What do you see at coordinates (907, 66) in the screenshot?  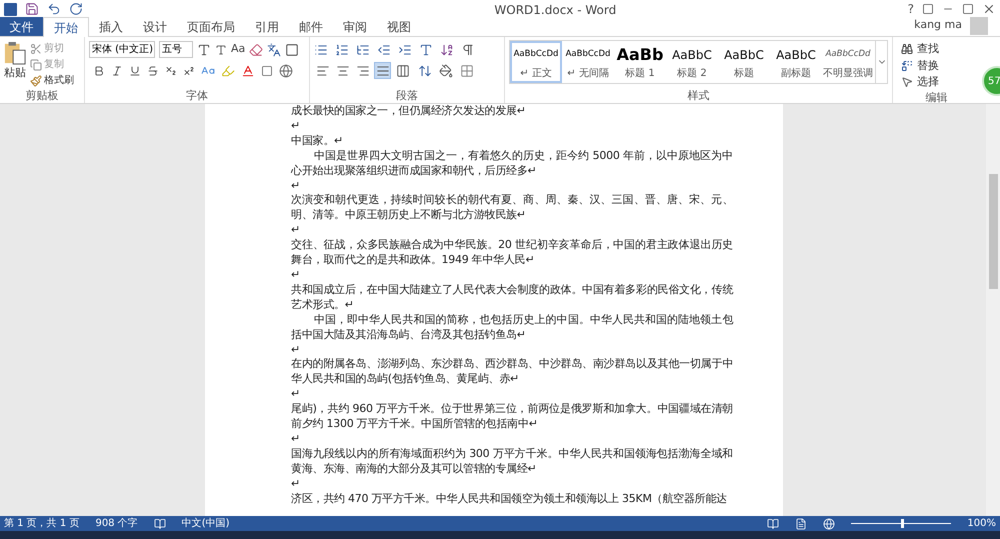 I see `replace-icon` at bounding box center [907, 66].